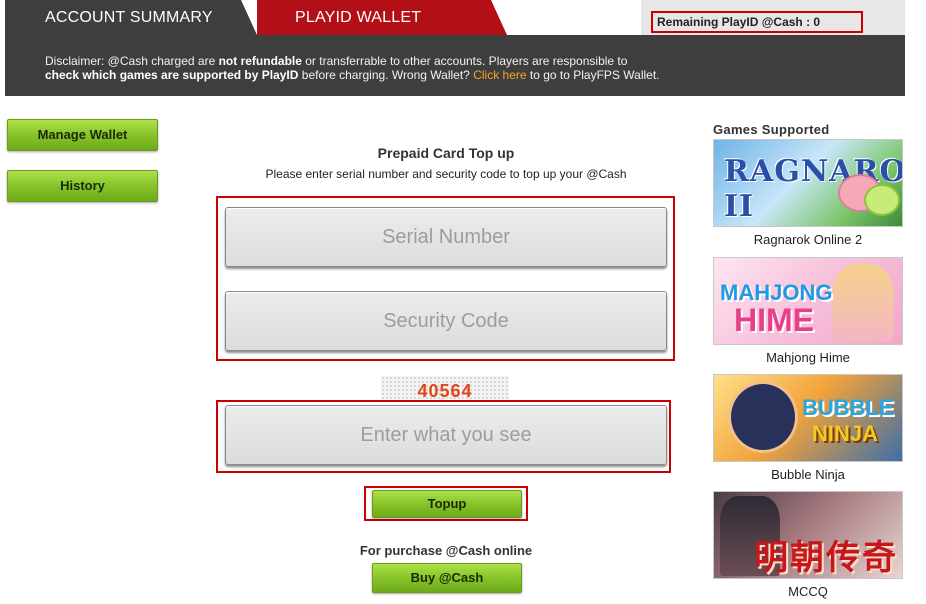 The width and height of the screenshot is (926, 604). I want to click on tab-account-summary-label: ACCOUNT SUMMARY, so click(129, 17).